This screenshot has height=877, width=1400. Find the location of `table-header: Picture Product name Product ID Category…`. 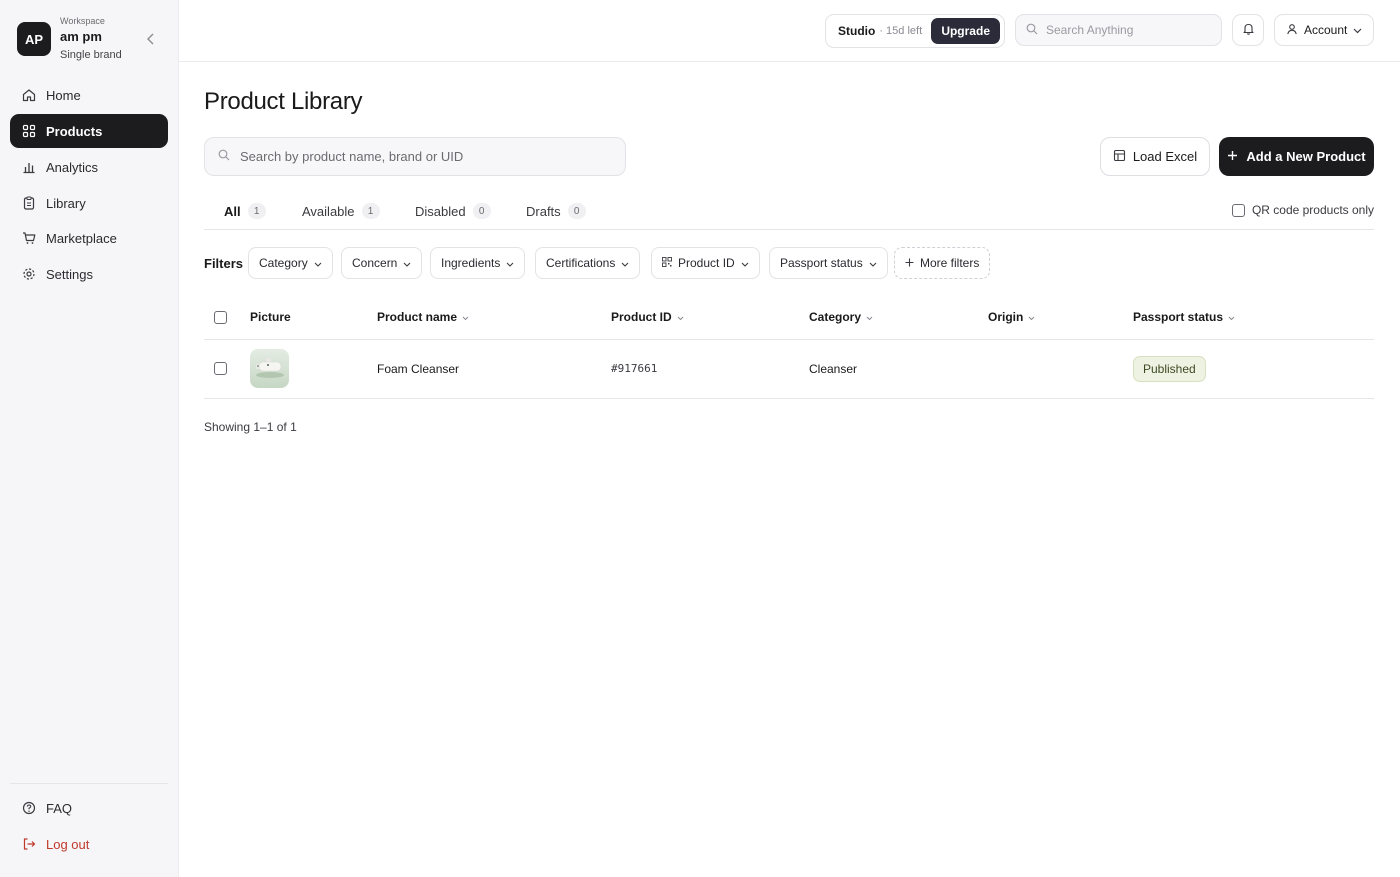

table-header: Picture Product name Product ID Category… is located at coordinates (789, 320).